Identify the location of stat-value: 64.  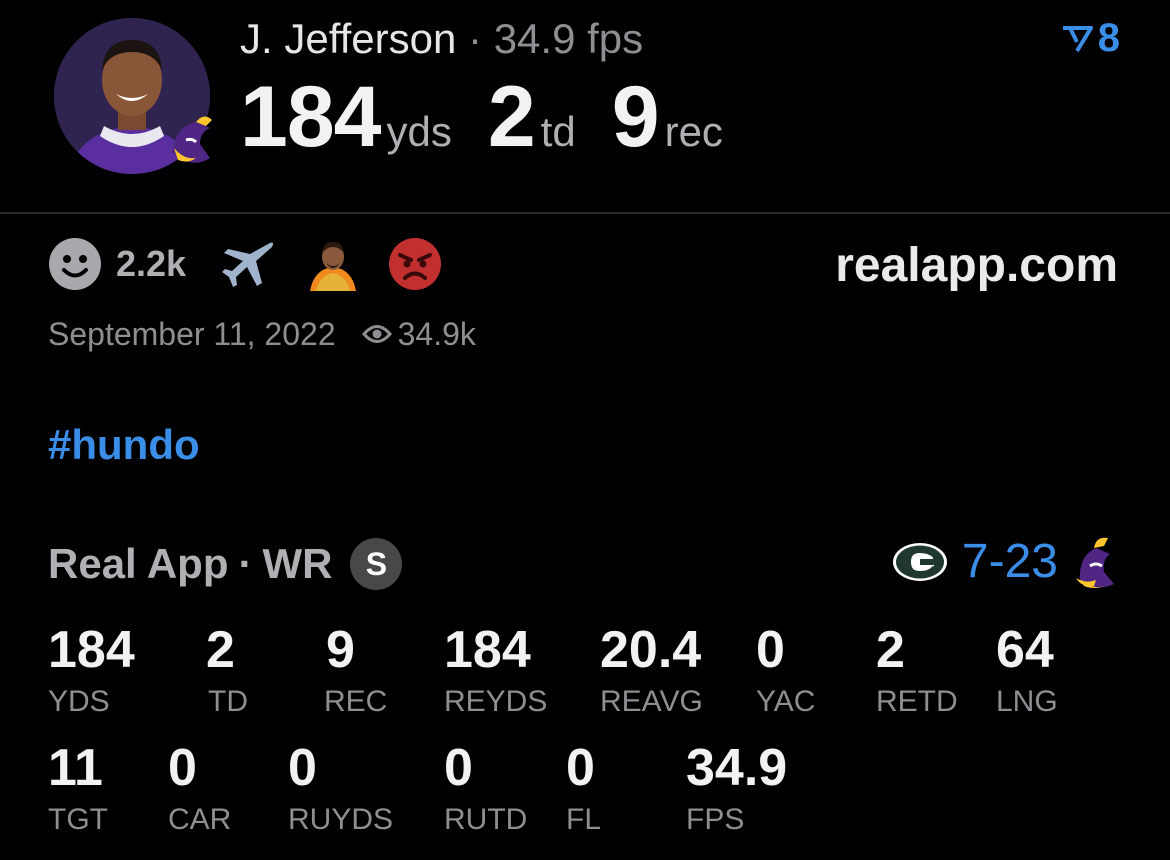
(1025, 650).